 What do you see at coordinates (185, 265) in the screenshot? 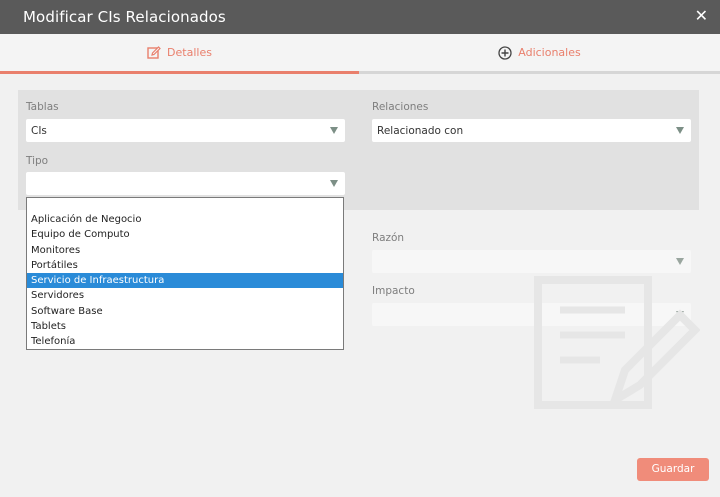
I see `tipo-option: Portátiles` at bounding box center [185, 265].